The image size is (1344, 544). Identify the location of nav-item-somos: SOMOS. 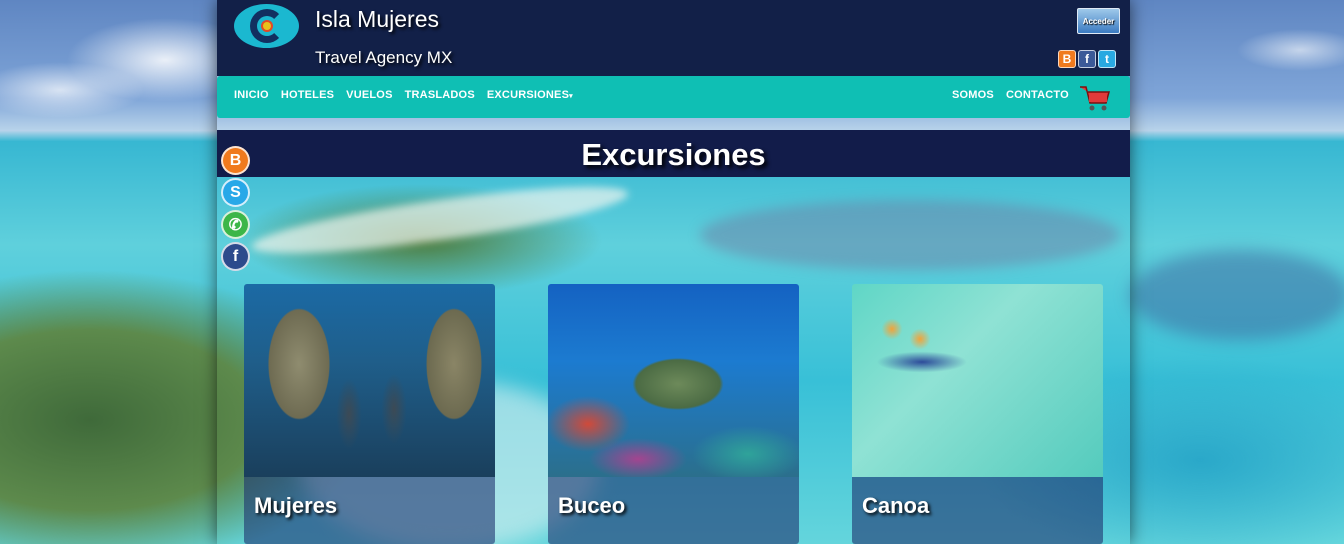
(973, 95).